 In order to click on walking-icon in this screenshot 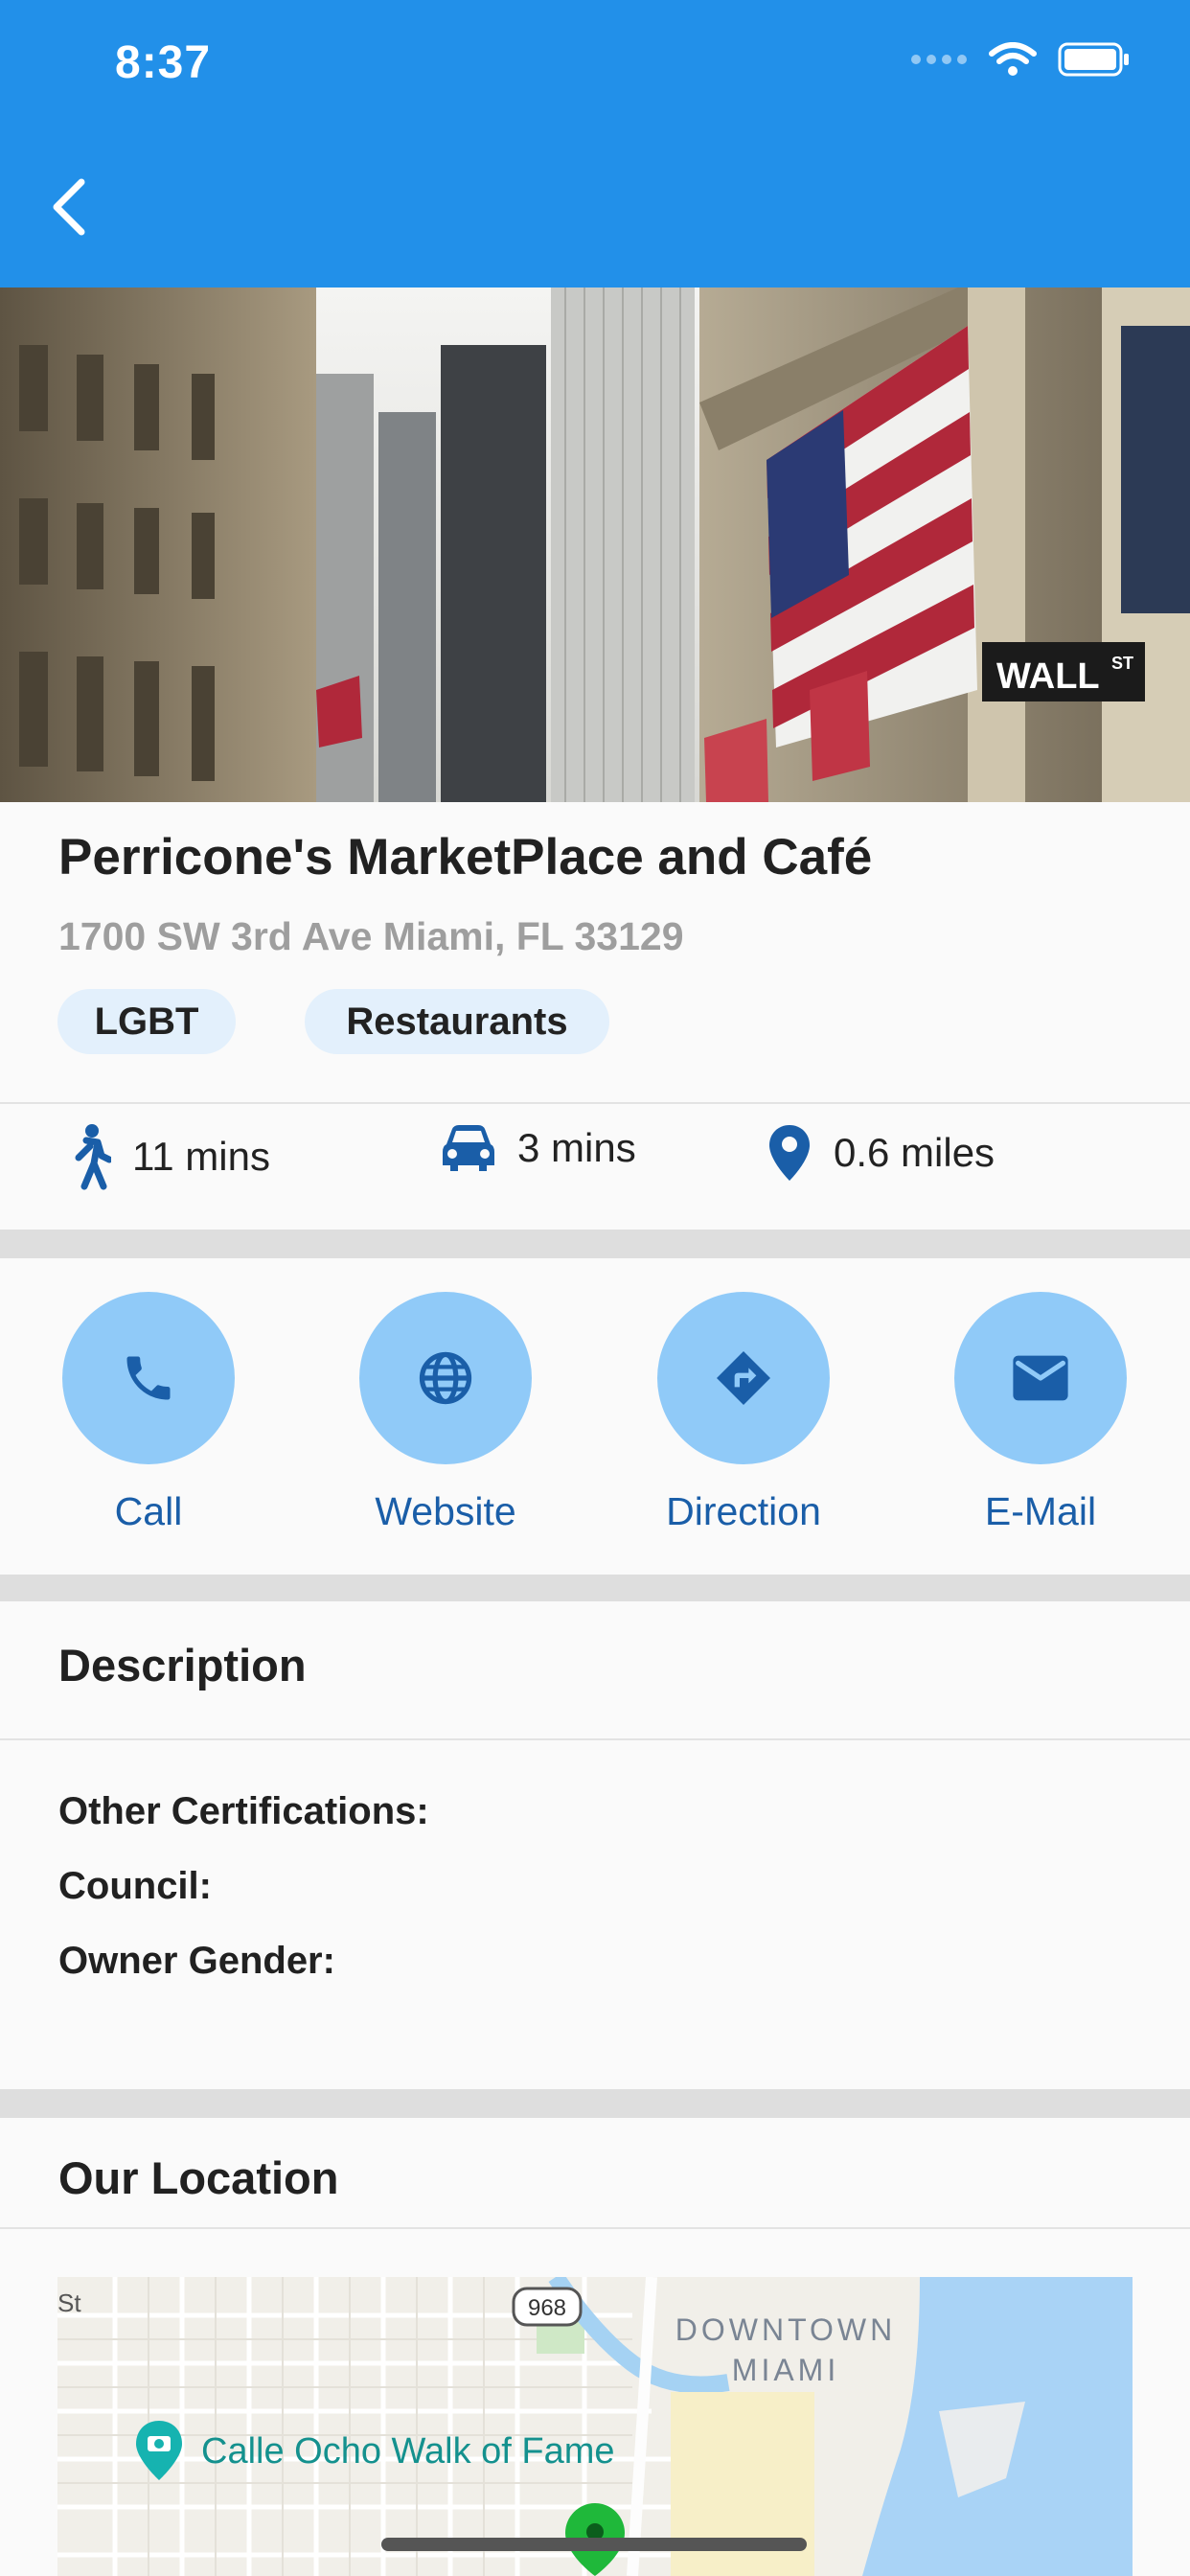, I will do `click(93, 1157)`.